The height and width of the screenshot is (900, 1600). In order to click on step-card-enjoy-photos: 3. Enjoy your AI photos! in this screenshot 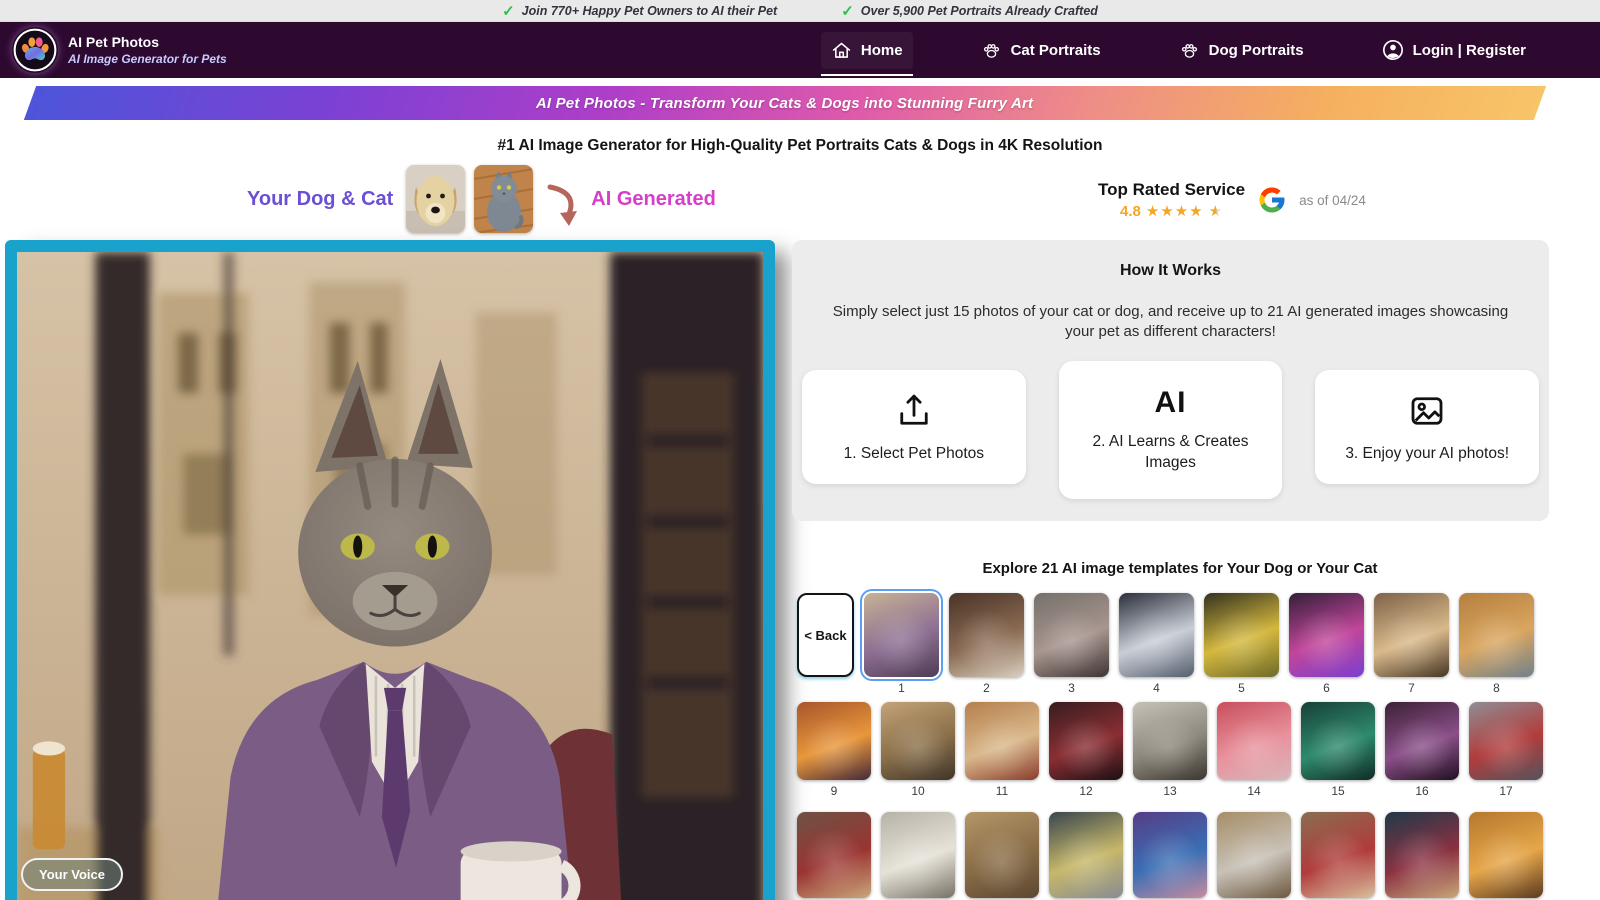, I will do `click(1427, 426)`.